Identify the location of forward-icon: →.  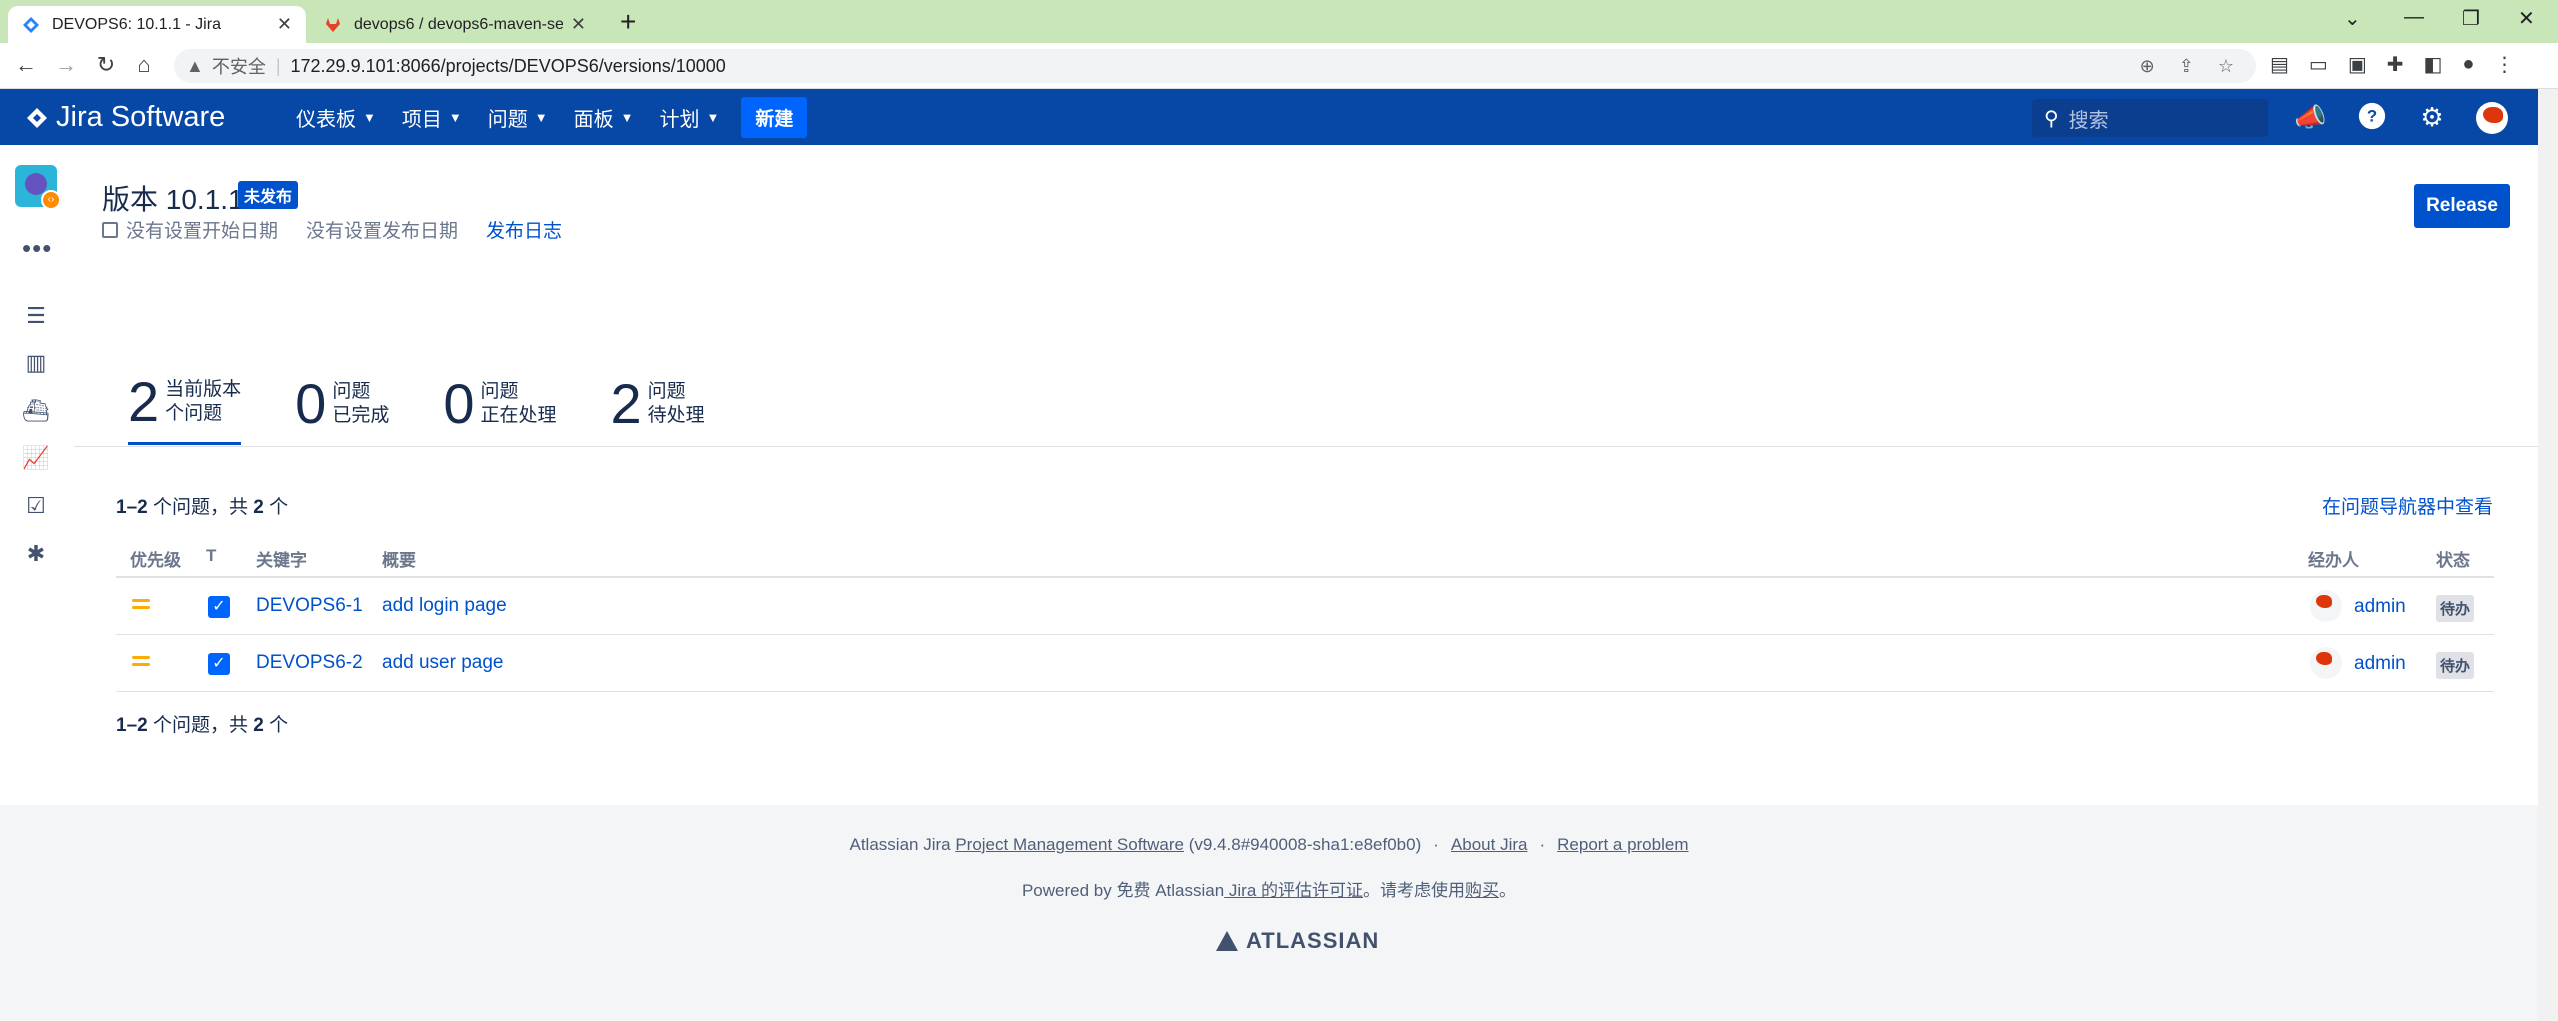
(66, 65).